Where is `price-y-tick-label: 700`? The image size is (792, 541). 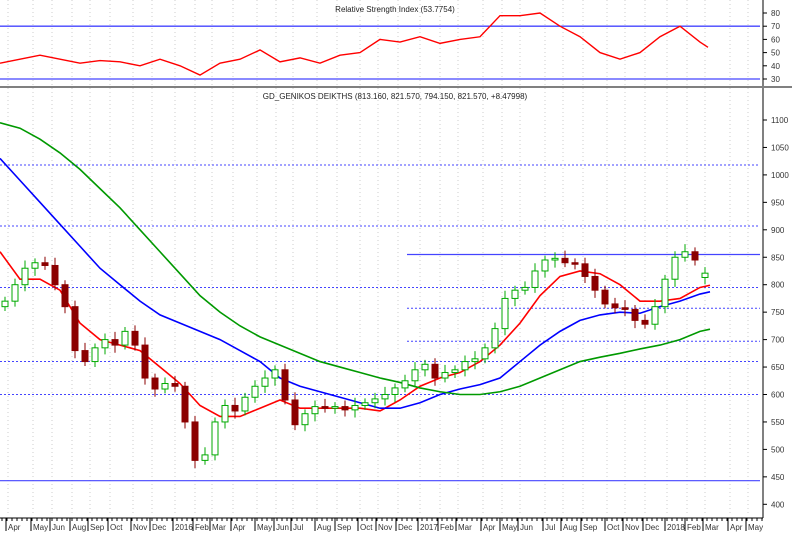 price-y-tick-label: 700 is located at coordinates (778, 340).